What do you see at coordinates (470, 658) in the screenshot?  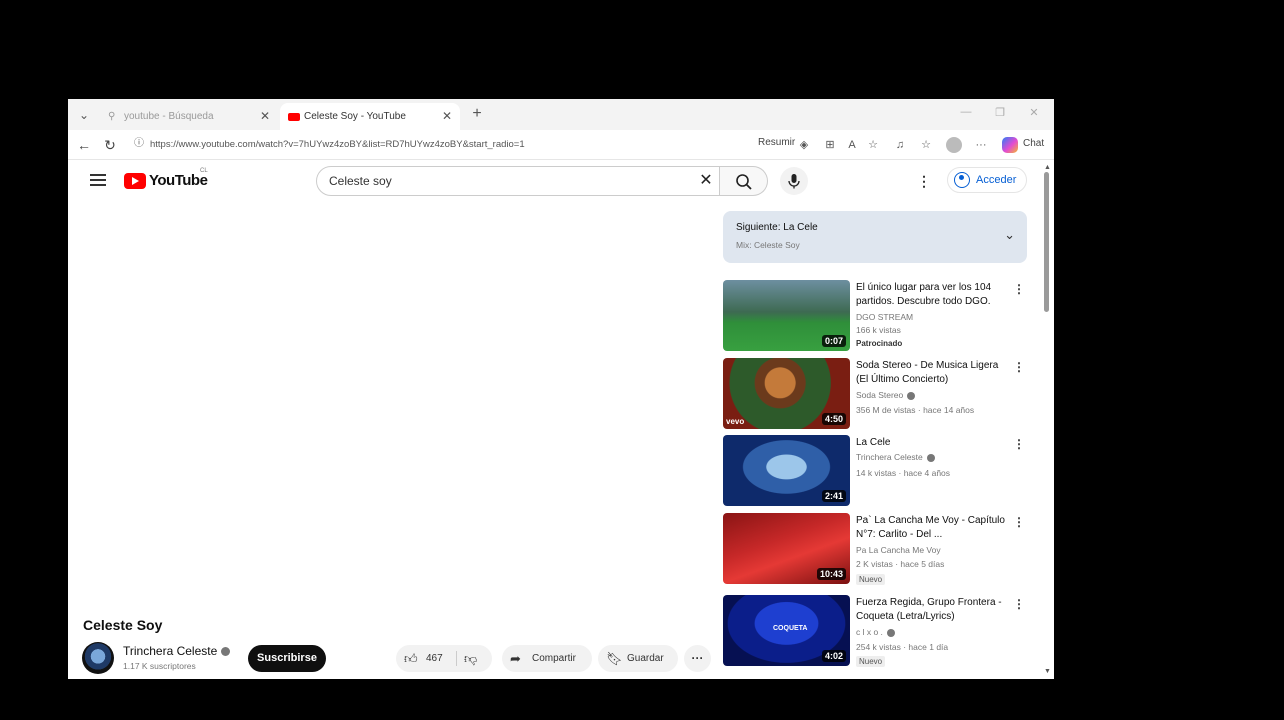 I see `dislike-icon: 👎︎` at bounding box center [470, 658].